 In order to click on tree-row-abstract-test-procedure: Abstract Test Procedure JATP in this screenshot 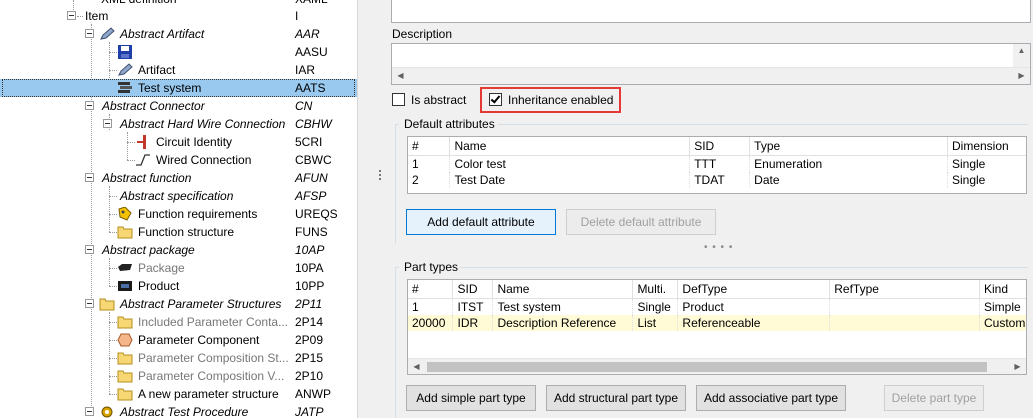, I will do `click(178, 410)`.